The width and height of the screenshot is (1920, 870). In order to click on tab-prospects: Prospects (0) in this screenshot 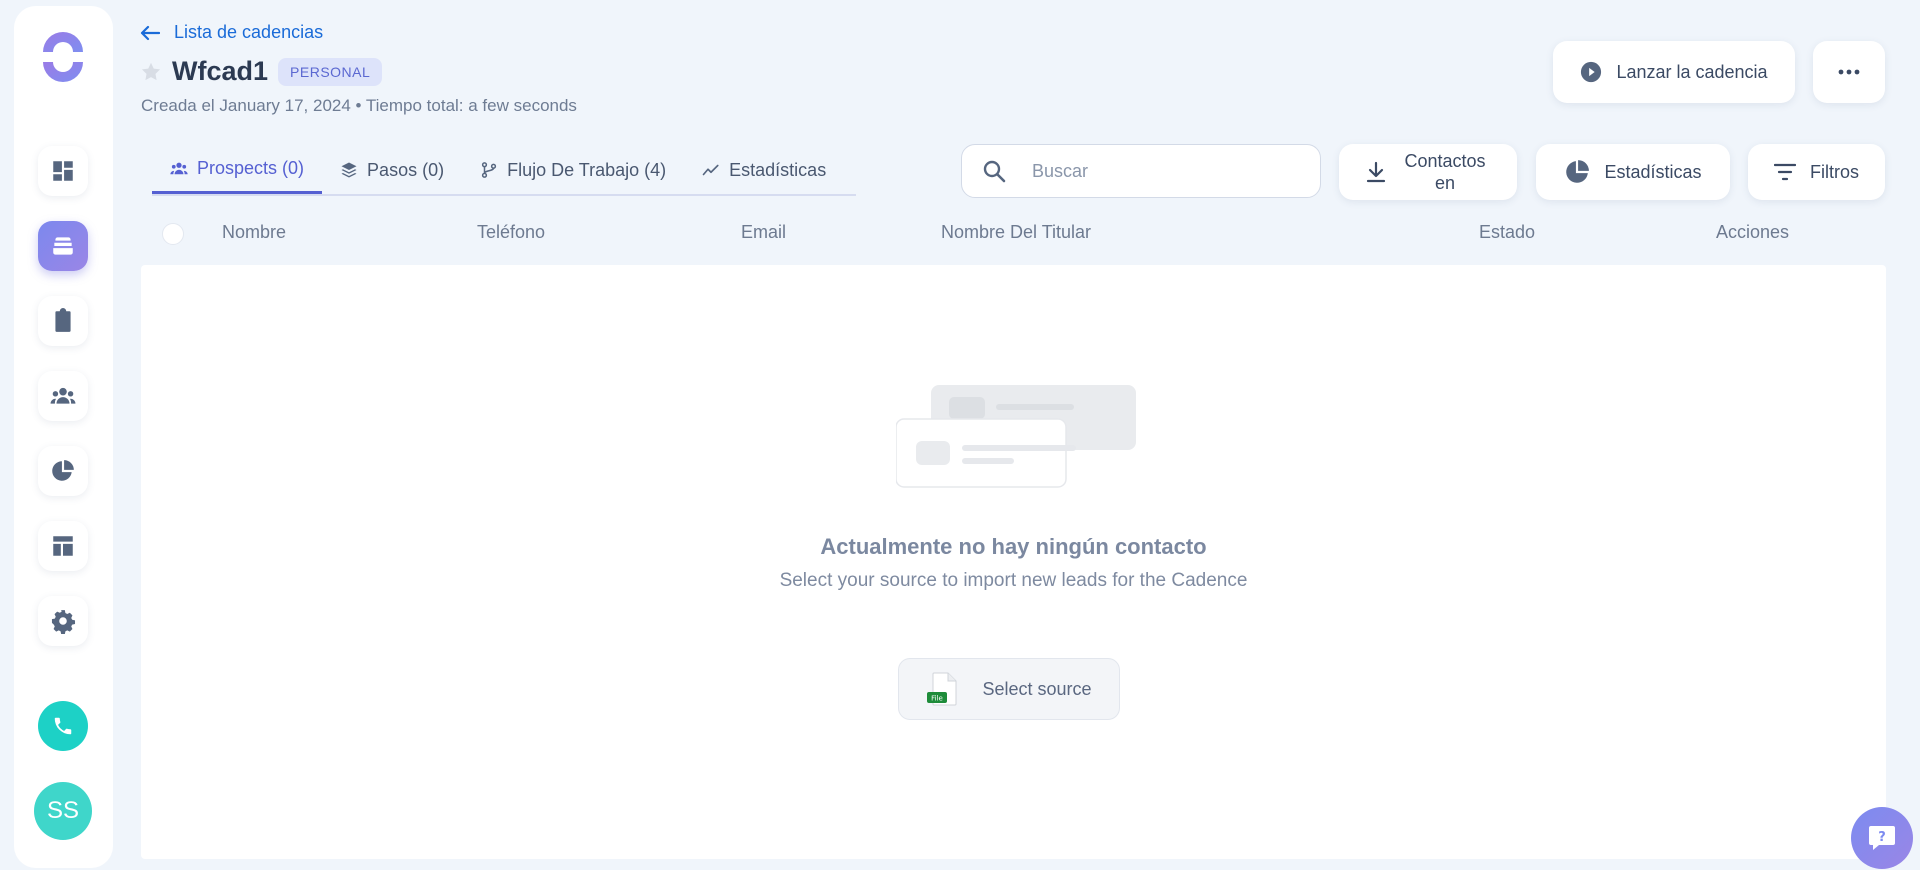, I will do `click(237, 170)`.